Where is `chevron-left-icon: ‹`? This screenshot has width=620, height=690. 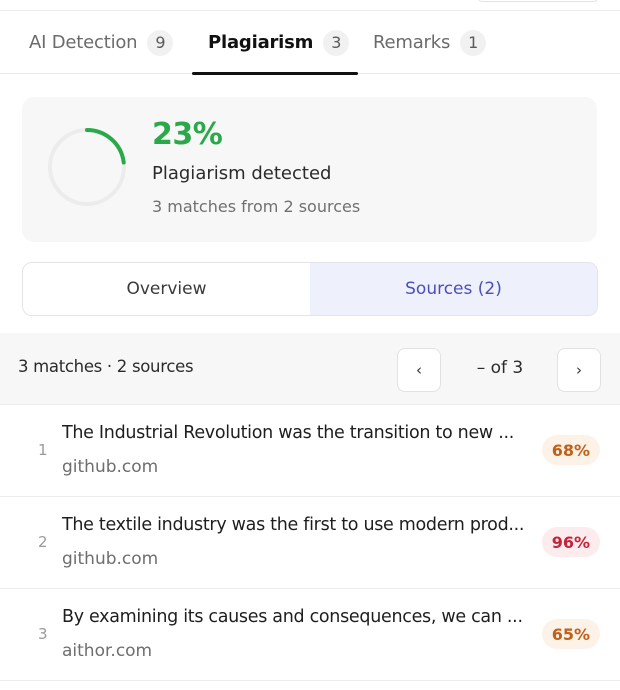
chevron-left-icon: ‹ is located at coordinates (419, 370).